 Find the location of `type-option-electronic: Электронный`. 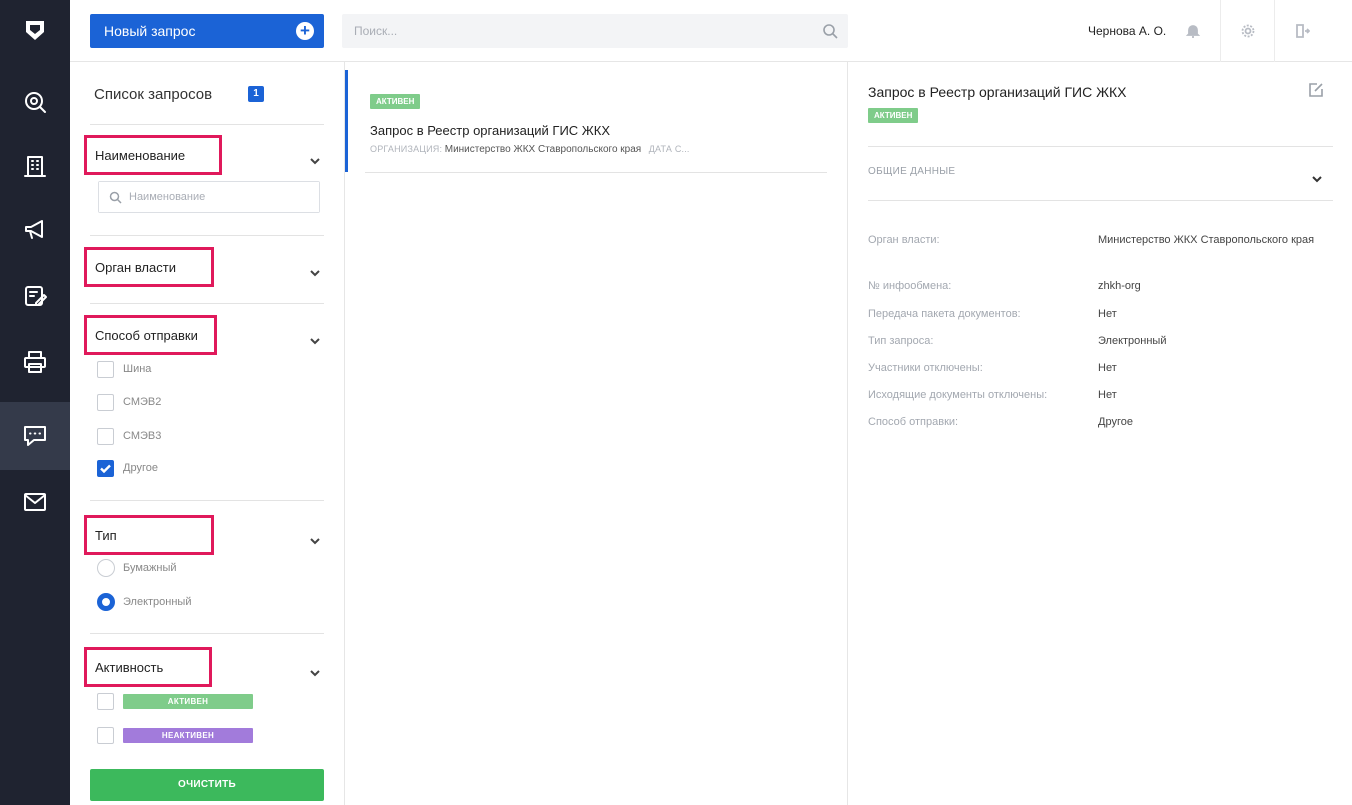

type-option-electronic: Электронный is located at coordinates (144, 602).